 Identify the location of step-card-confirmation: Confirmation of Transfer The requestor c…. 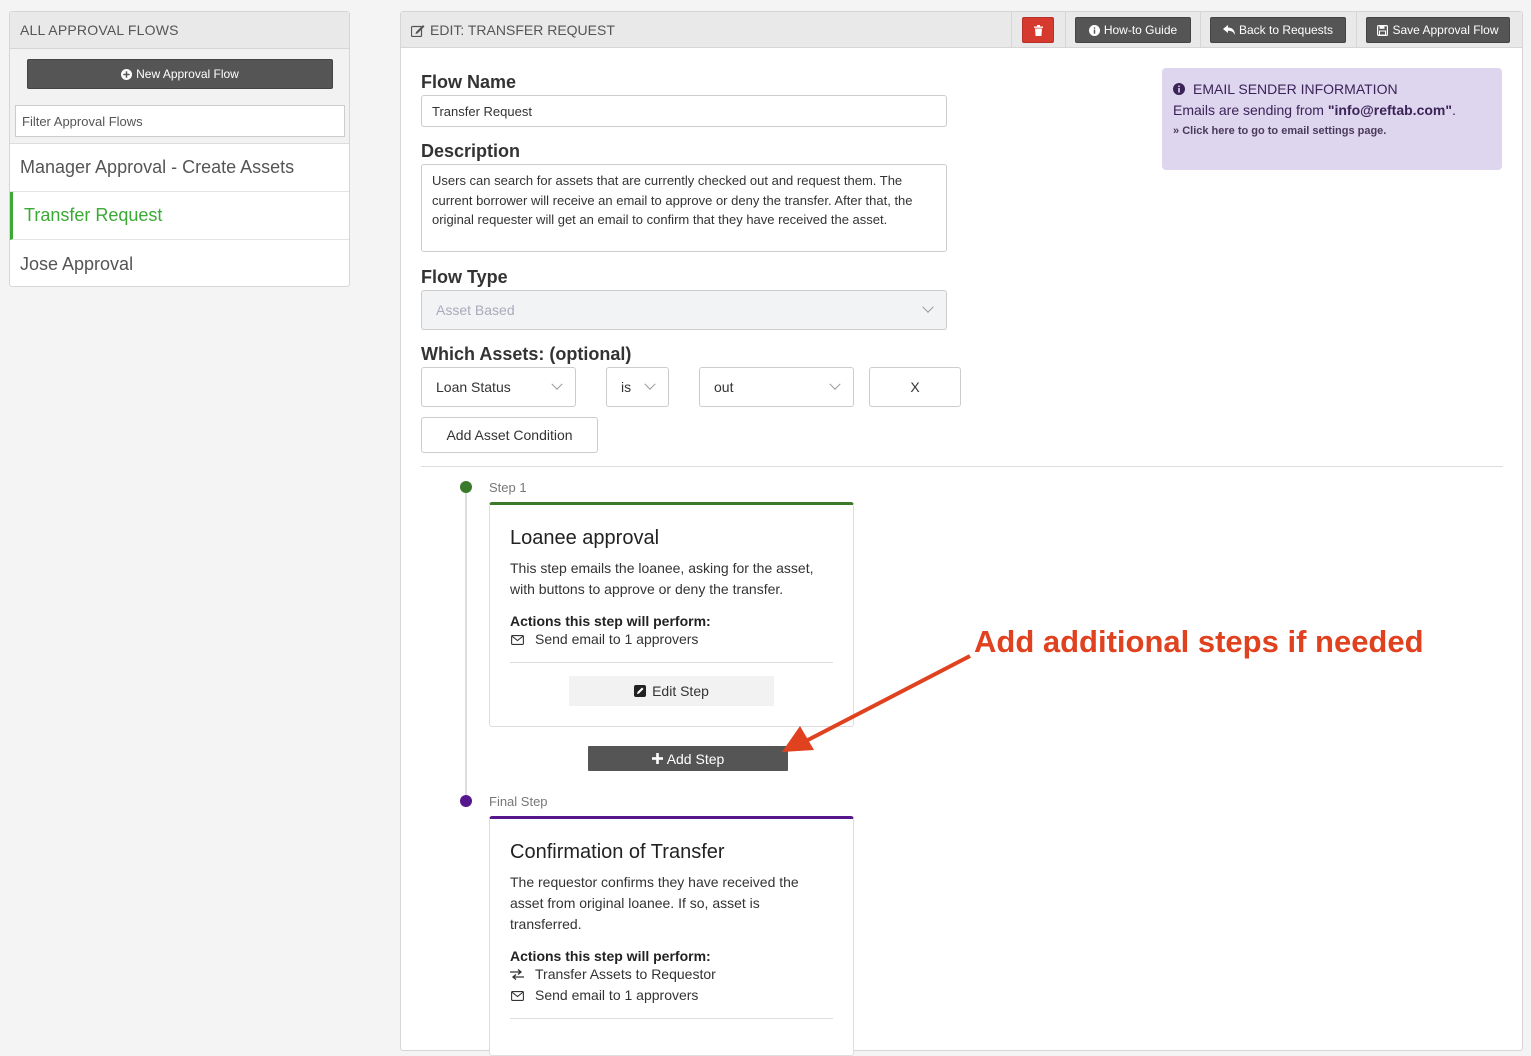
(671, 936).